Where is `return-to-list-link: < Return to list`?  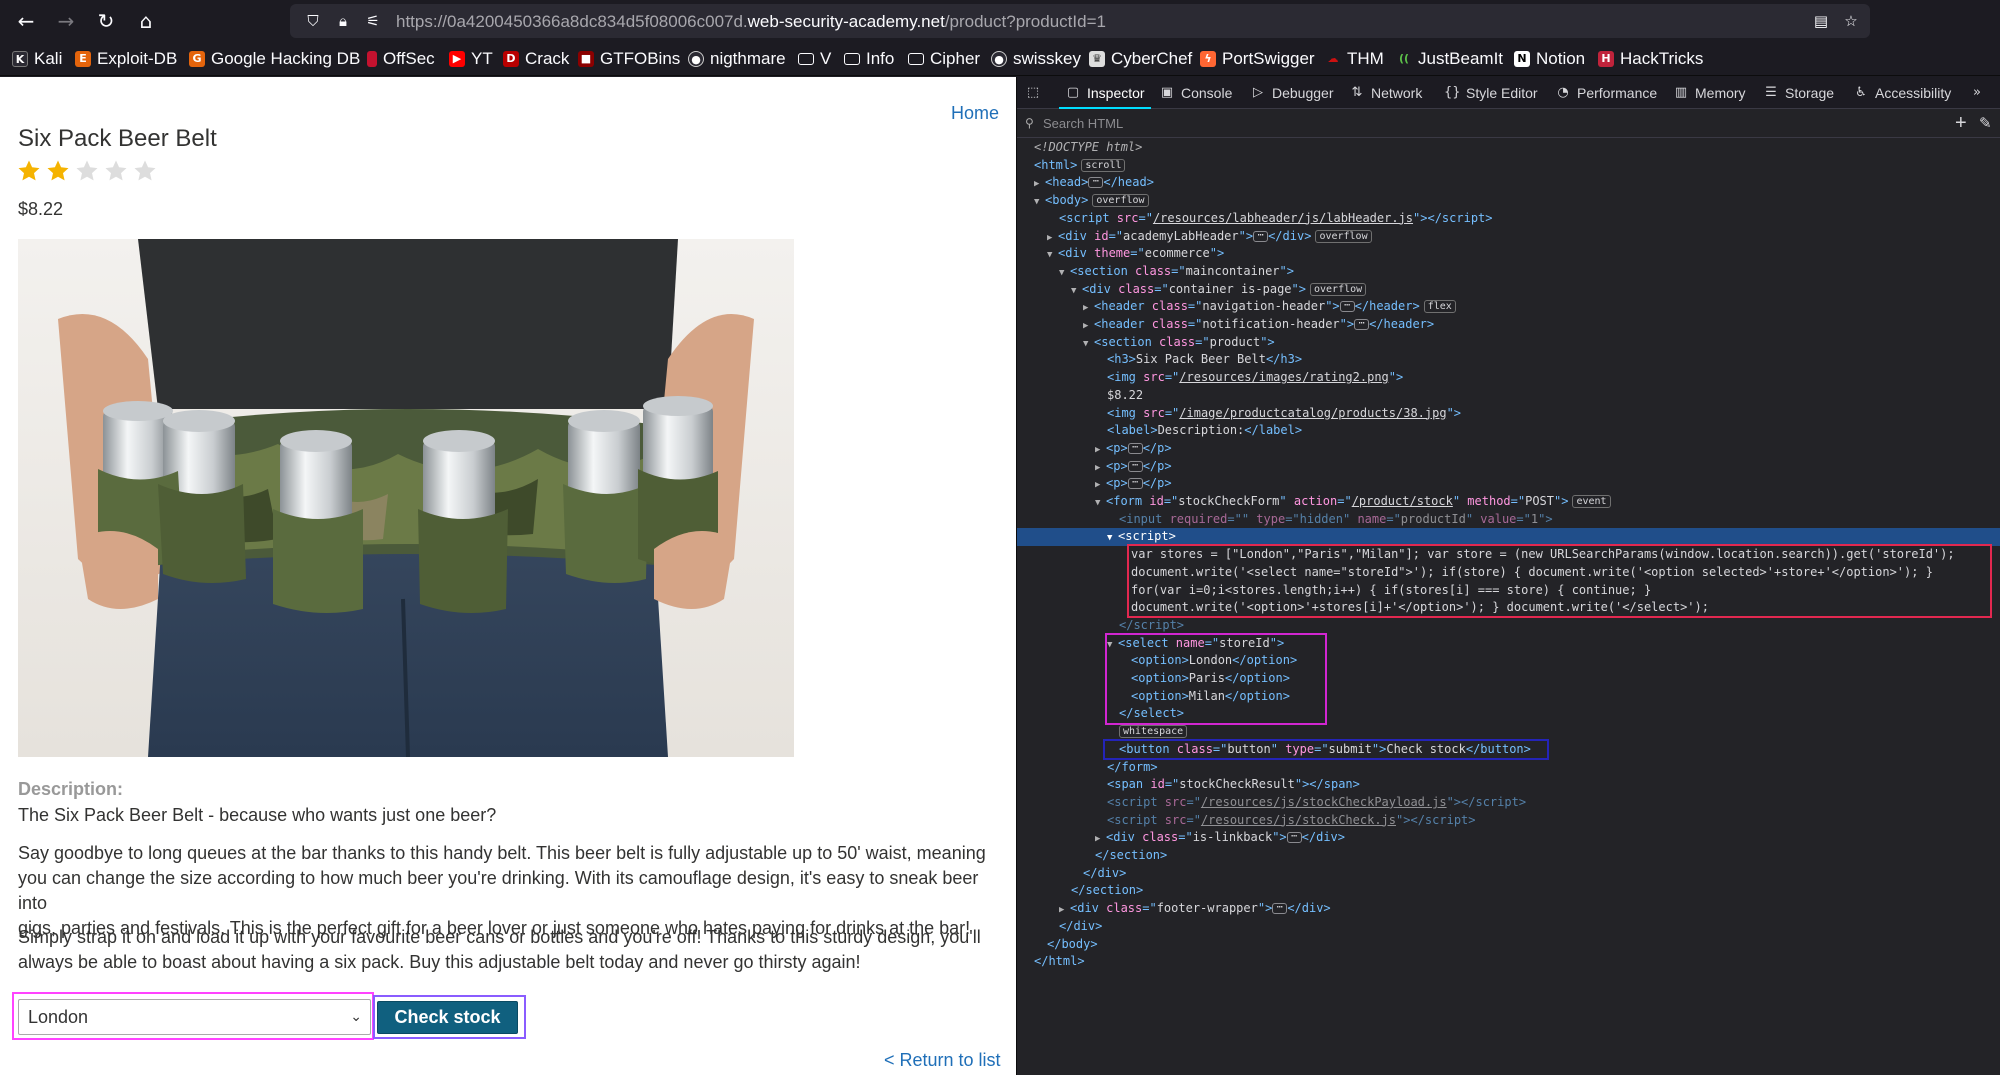 return-to-list-link: < Return to list is located at coordinates (942, 1060).